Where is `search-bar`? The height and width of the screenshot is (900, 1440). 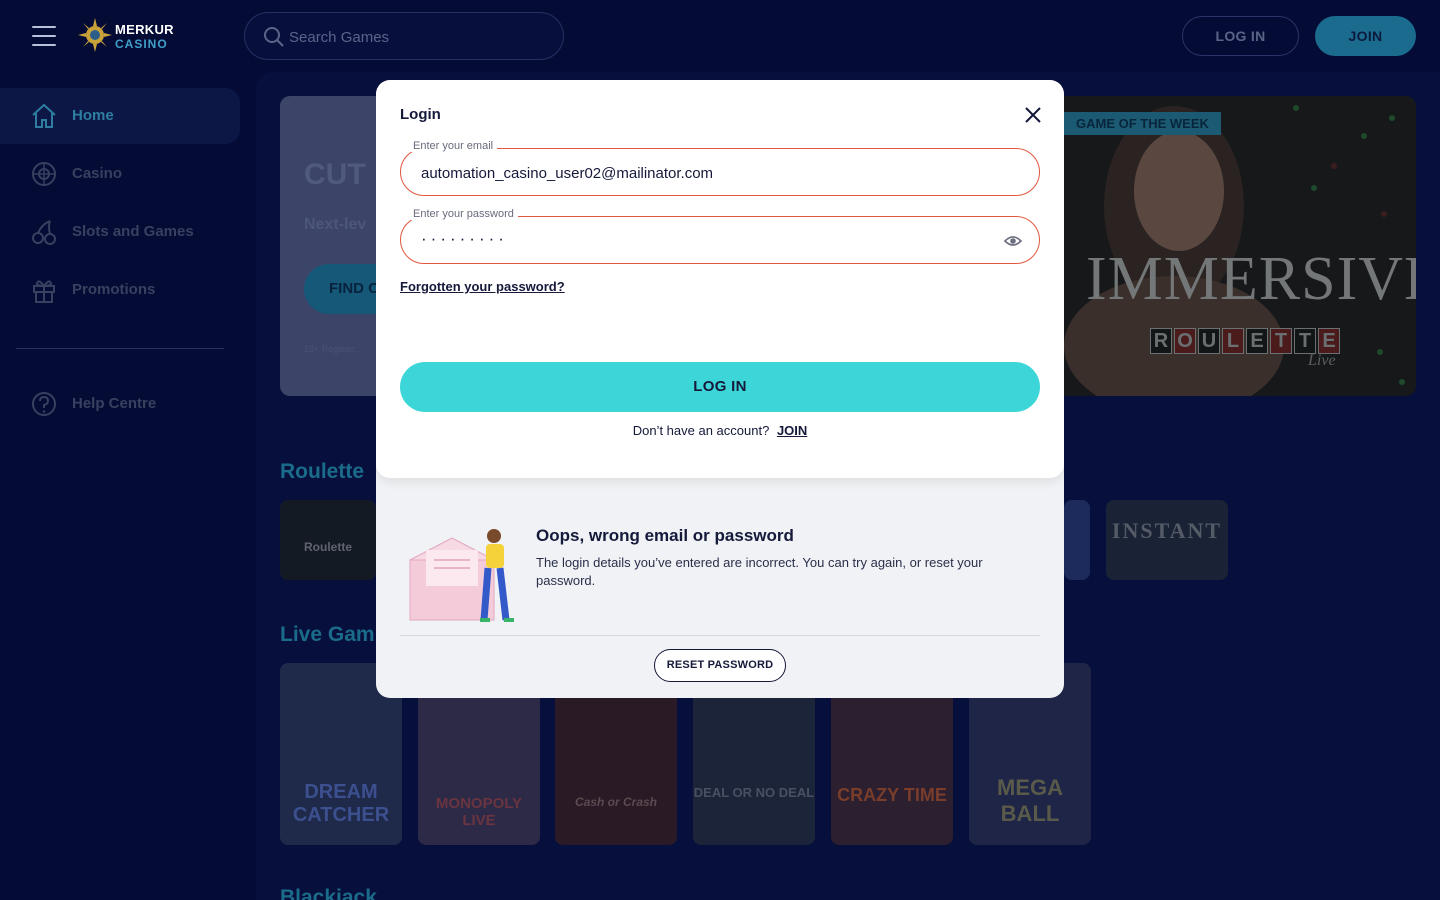
search-bar is located at coordinates (404, 36).